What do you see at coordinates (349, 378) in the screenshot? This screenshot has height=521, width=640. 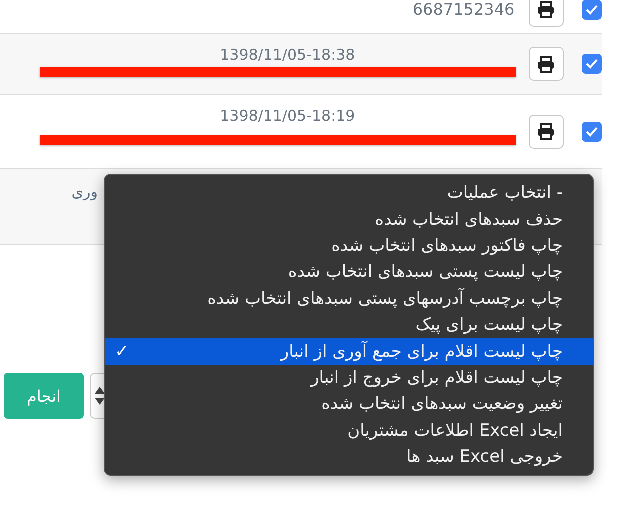 I see `menu-item: چاپ لیست اقلام برای خروج از انبار` at bounding box center [349, 378].